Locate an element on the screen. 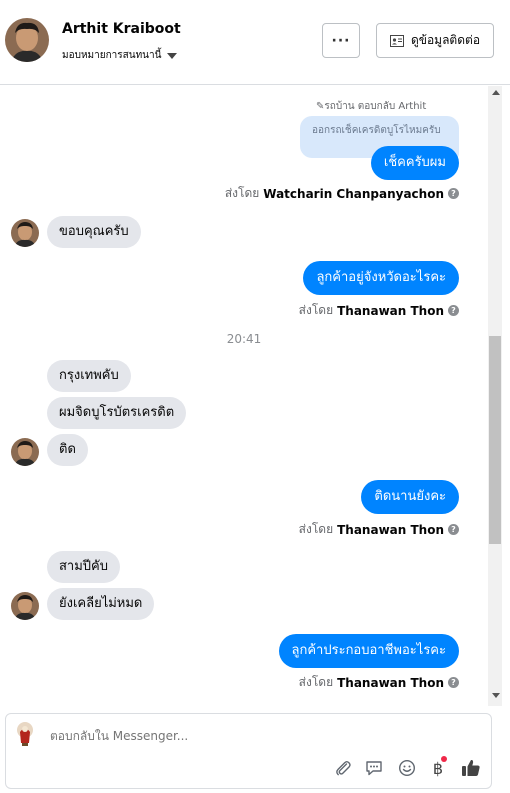 The height and width of the screenshot is (793, 510). outgoing-message: ติดนานยังคะ is located at coordinates (410, 497).